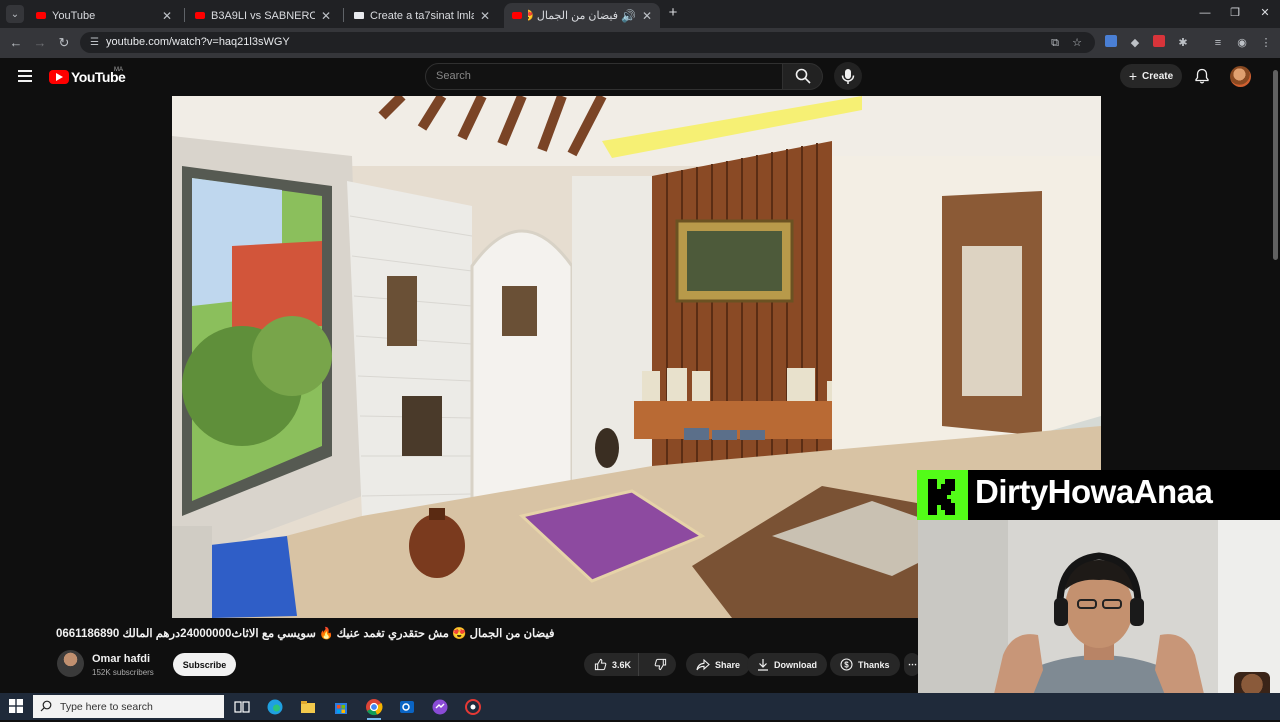 The height and width of the screenshot is (722, 1280). What do you see at coordinates (440, 707) in the screenshot?
I see `messenger-app-icon` at bounding box center [440, 707].